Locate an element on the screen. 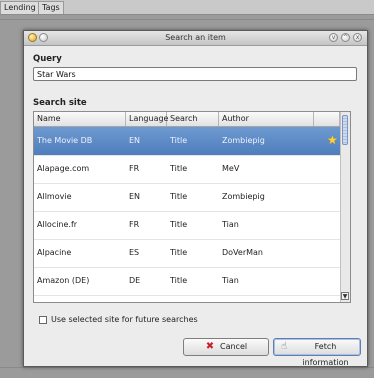  cancel-button: ✖ Cancel is located at coordinates (226, 347).